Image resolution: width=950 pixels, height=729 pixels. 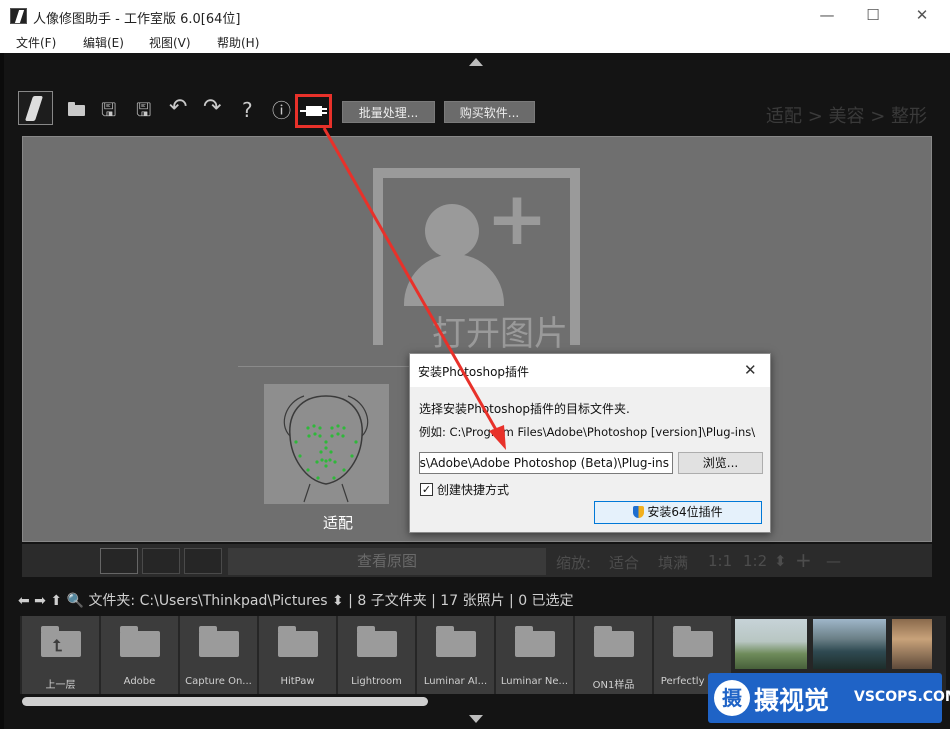 What do you see at coordinates (590, 370) in the screenshot?
I see `dialog-title-bar: 安装Photoshop插件 ✕` at bounding box center [590, 370].